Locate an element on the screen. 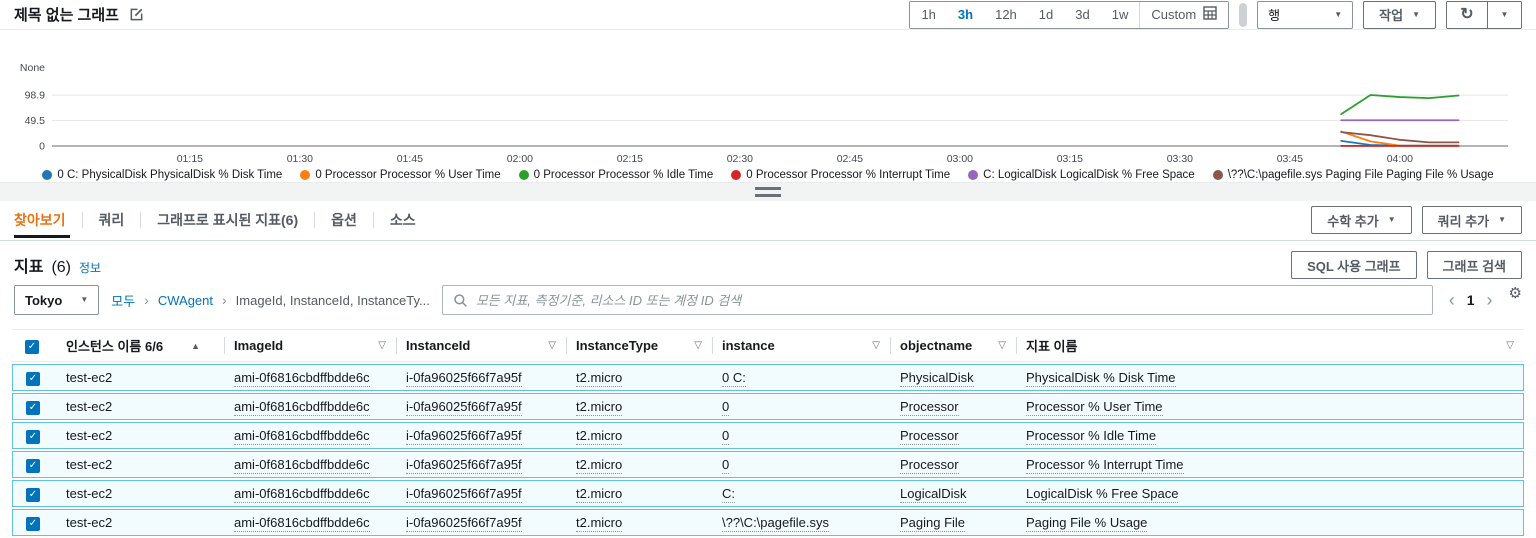 Image resolution: width=1536 pixels, height=538 pixels. graph-type-select: 행 ▼ is located at coordinates (1305, 14).